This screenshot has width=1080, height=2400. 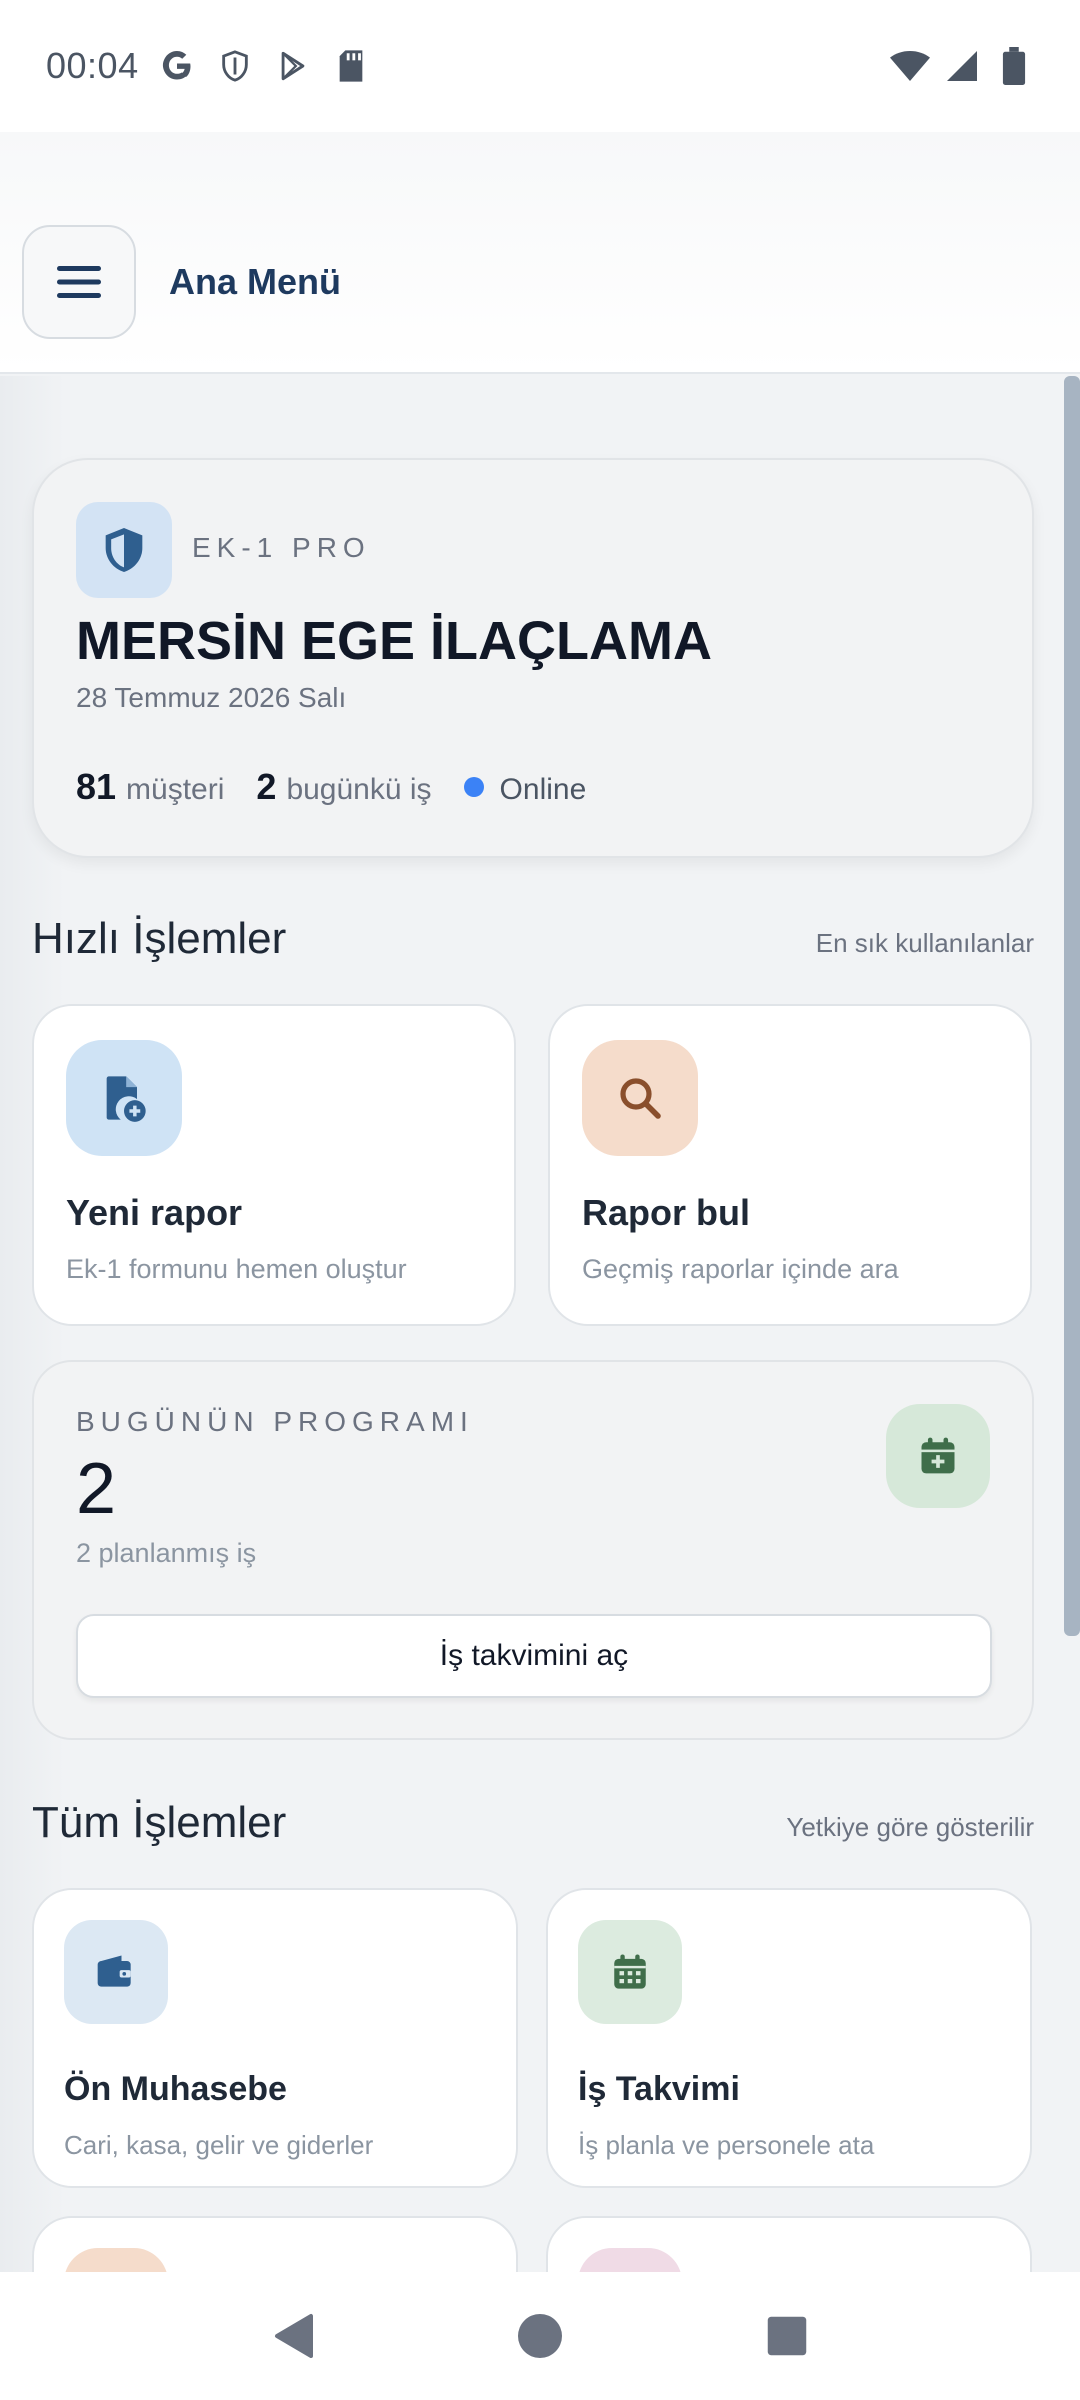 I want to click on new-document-icon, so click(x=124, y=1098).